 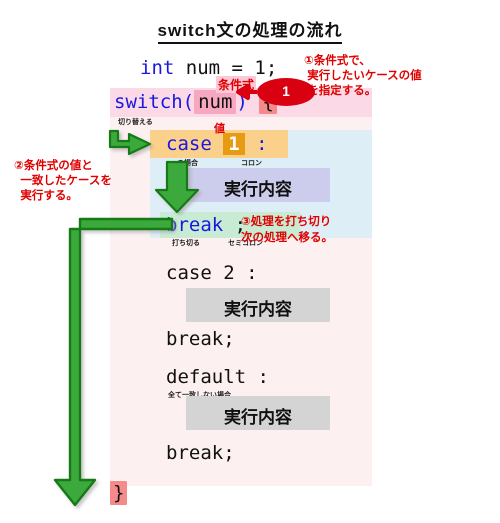 I want to click on exec-box-case1: 実行内容, so click(x=258, y=185).